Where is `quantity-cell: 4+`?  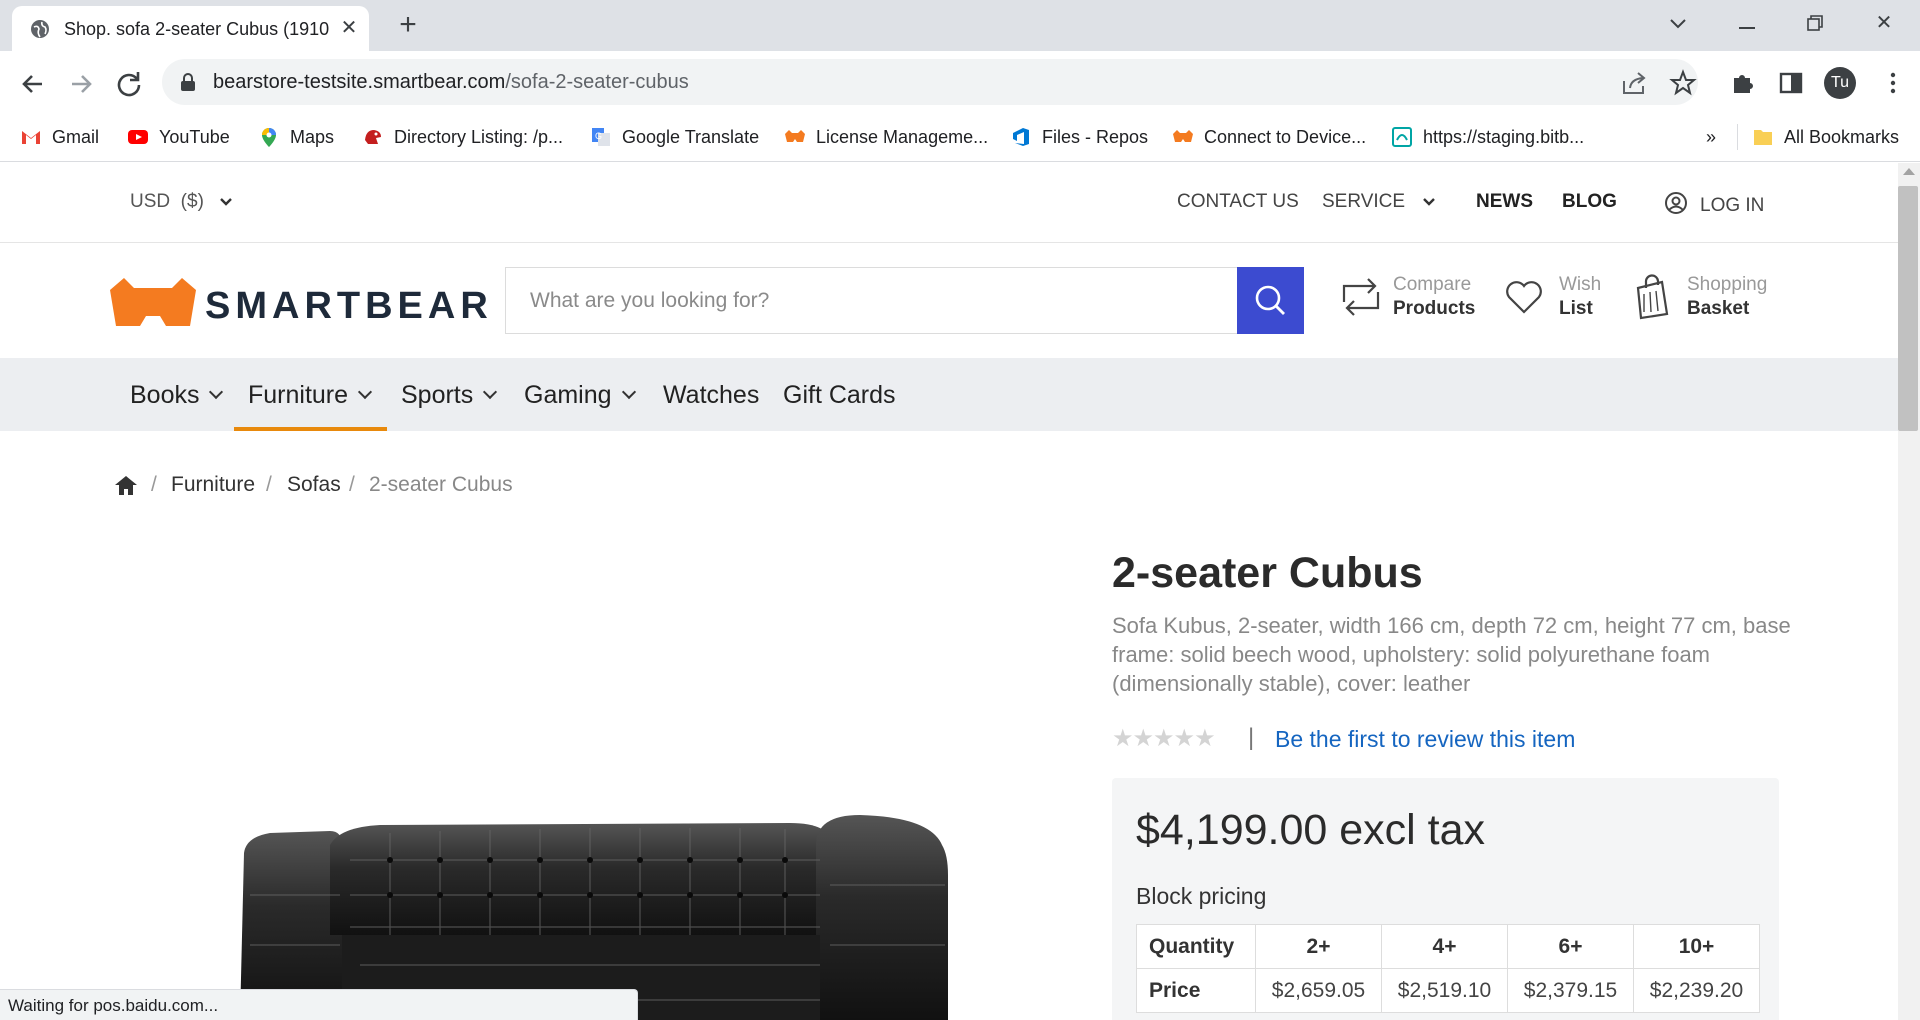
quantity-cell: 4+ is located at coordinates (1444, 946).